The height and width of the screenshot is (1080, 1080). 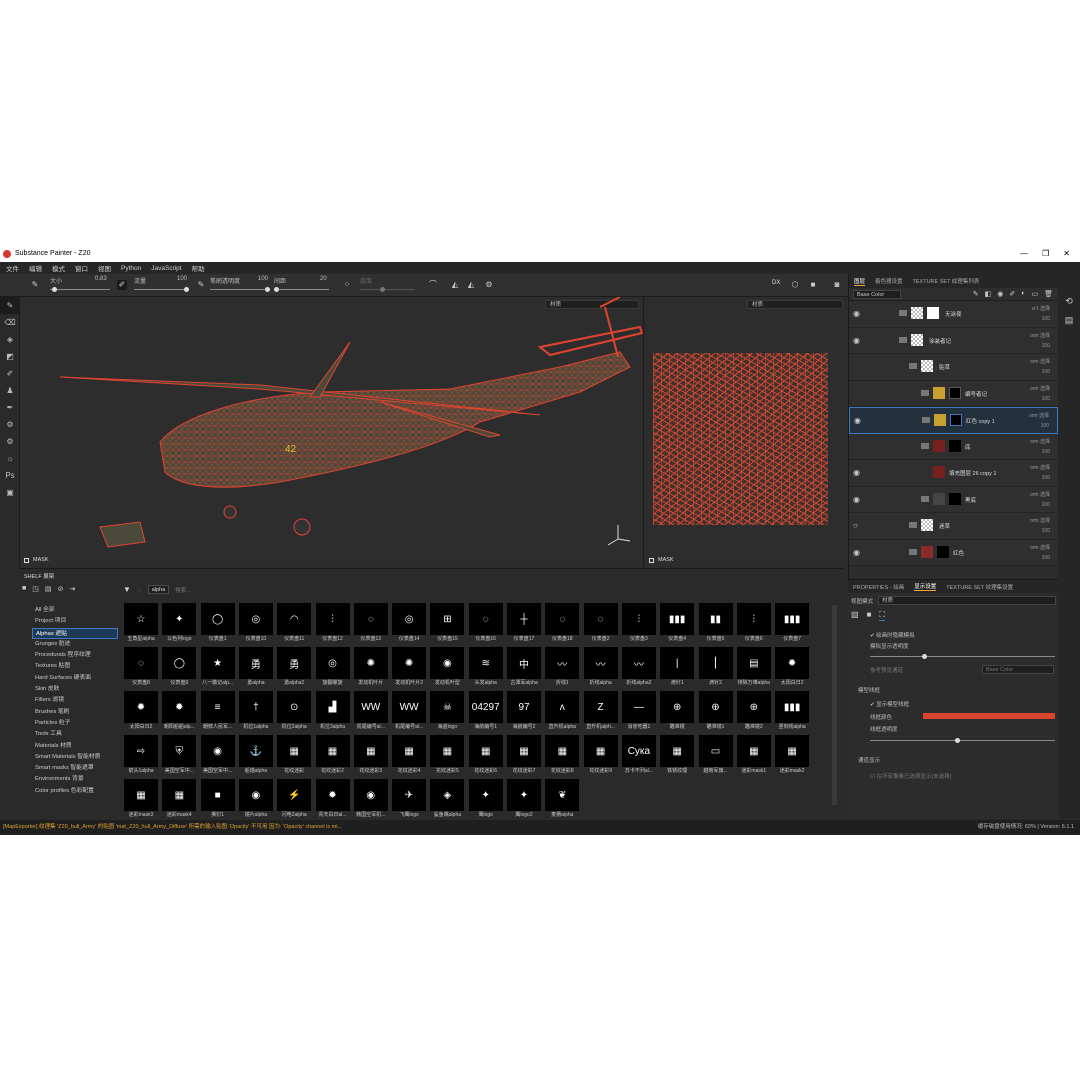 What do you see at coordinates (489, 285) in the screenshot?
I see `settings-icon: ⚙` at bounding box center [489, 285].